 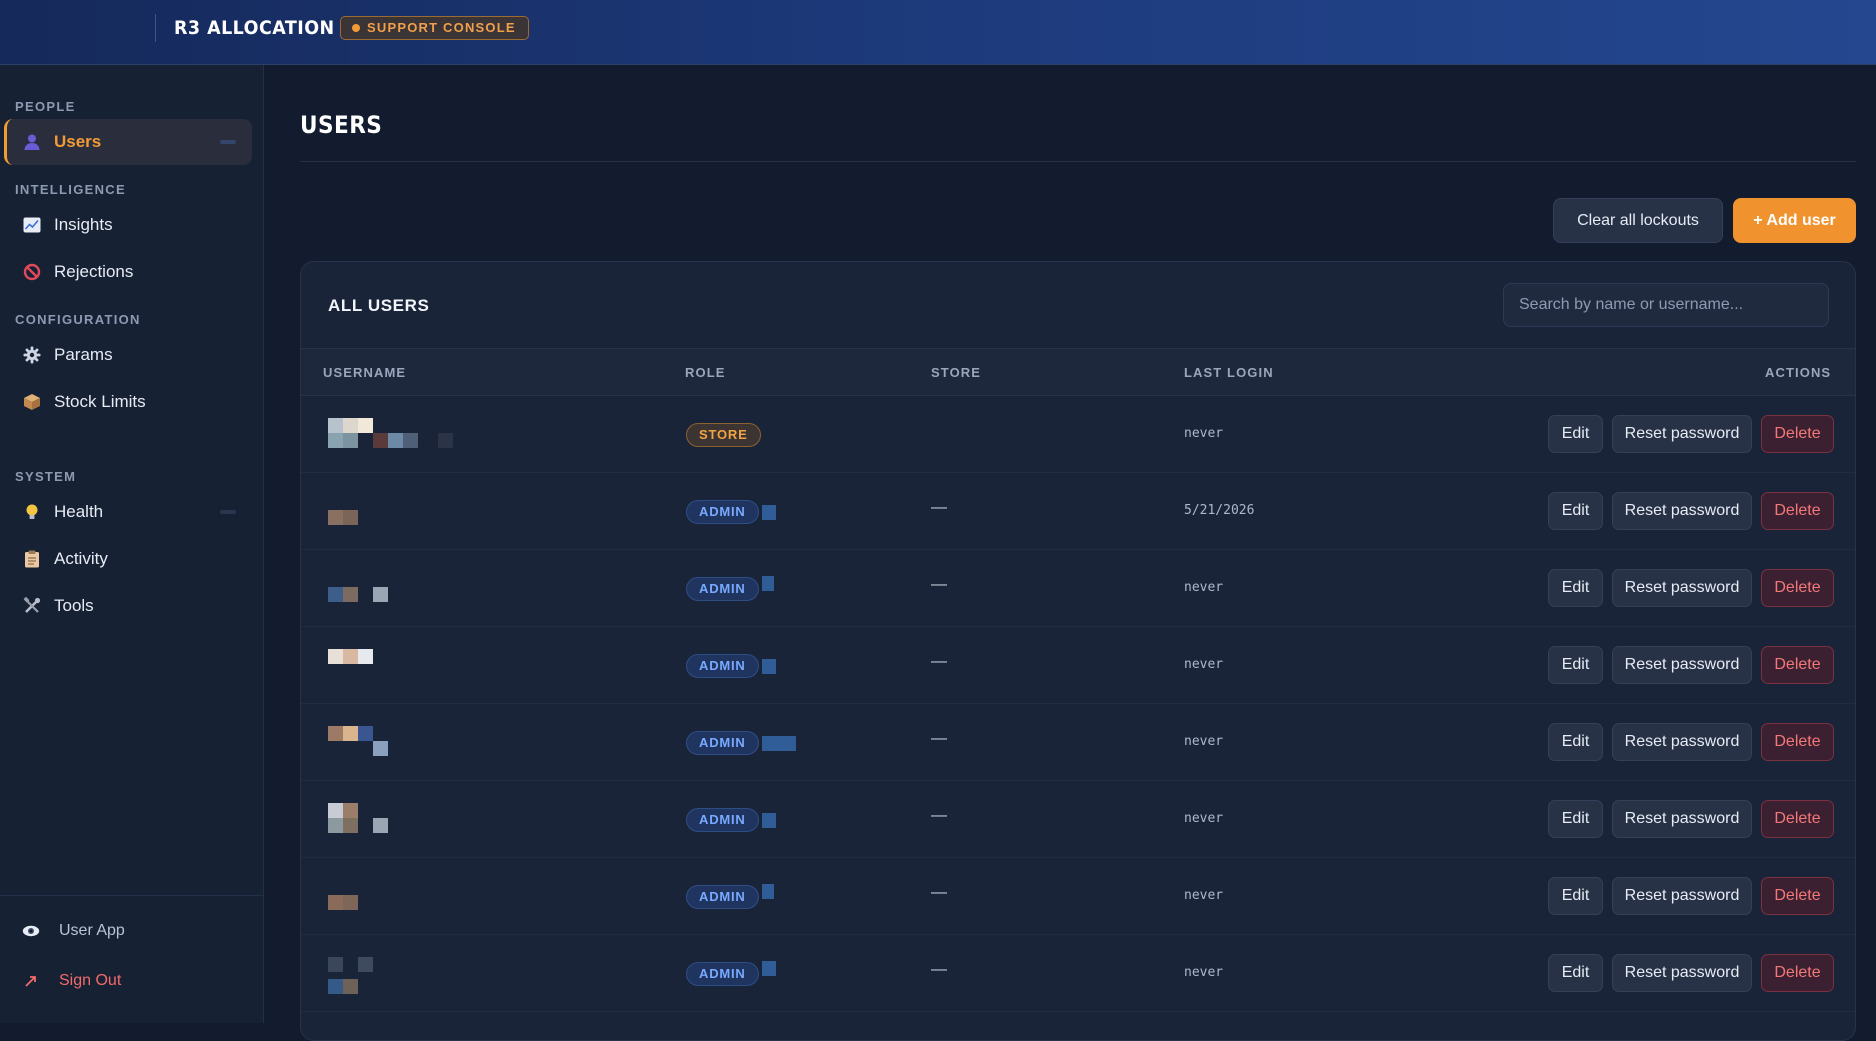 I want to click on column-header-role: ROLE, so click(x=705, y=372).